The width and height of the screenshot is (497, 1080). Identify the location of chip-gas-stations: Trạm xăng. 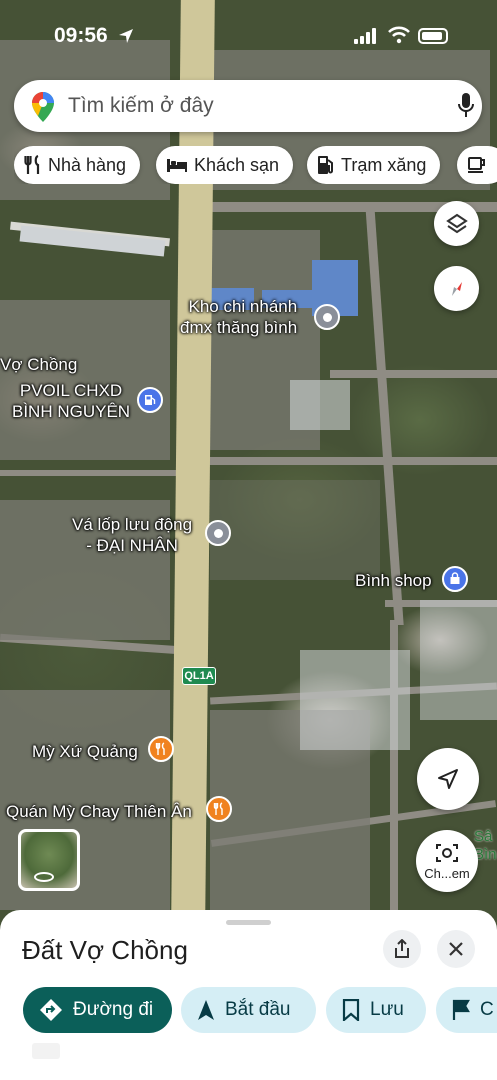
(374, 165).